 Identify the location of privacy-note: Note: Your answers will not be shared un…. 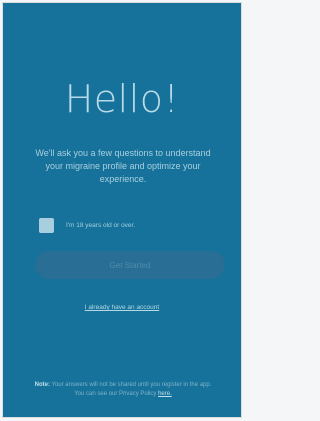
(123, 390).